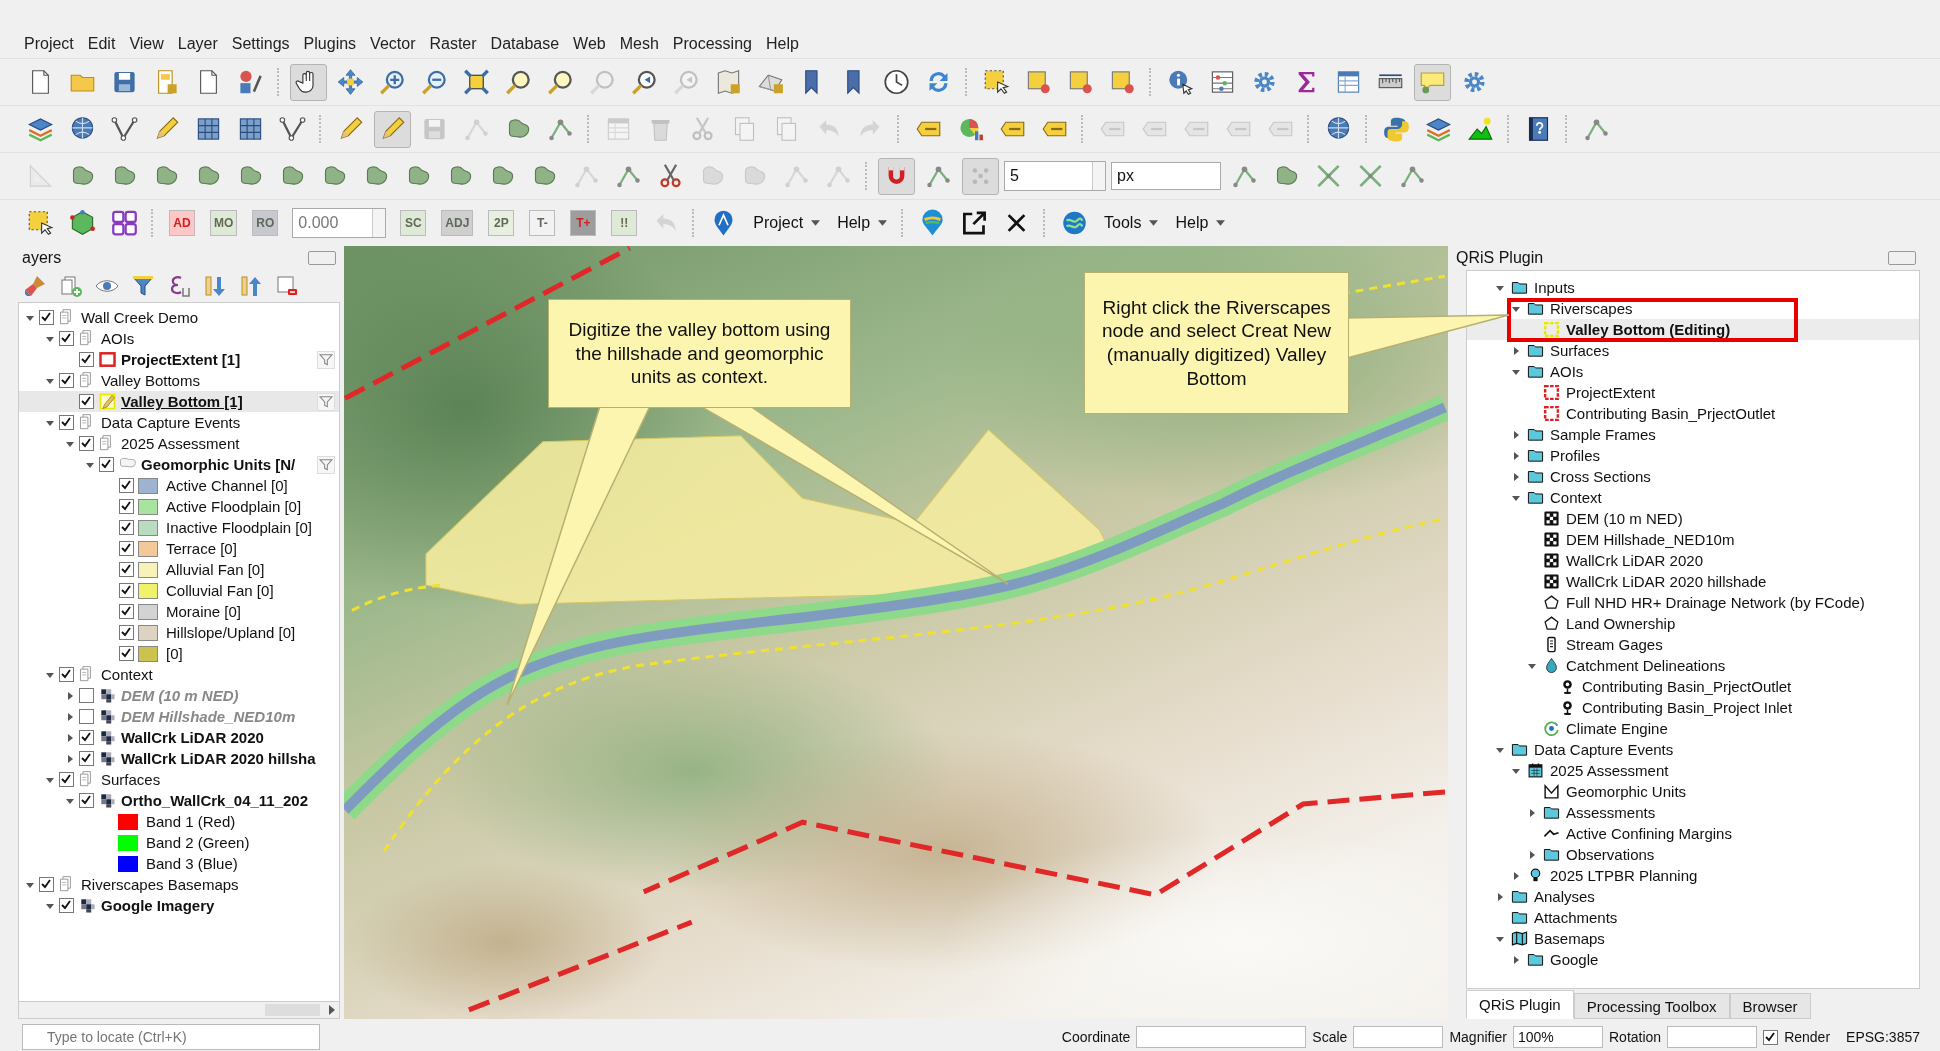 Image resolution: width=1940 pixels, height=1051 pixels. I want to click on layer-row: Valley Bottoms, so click(179, 380).